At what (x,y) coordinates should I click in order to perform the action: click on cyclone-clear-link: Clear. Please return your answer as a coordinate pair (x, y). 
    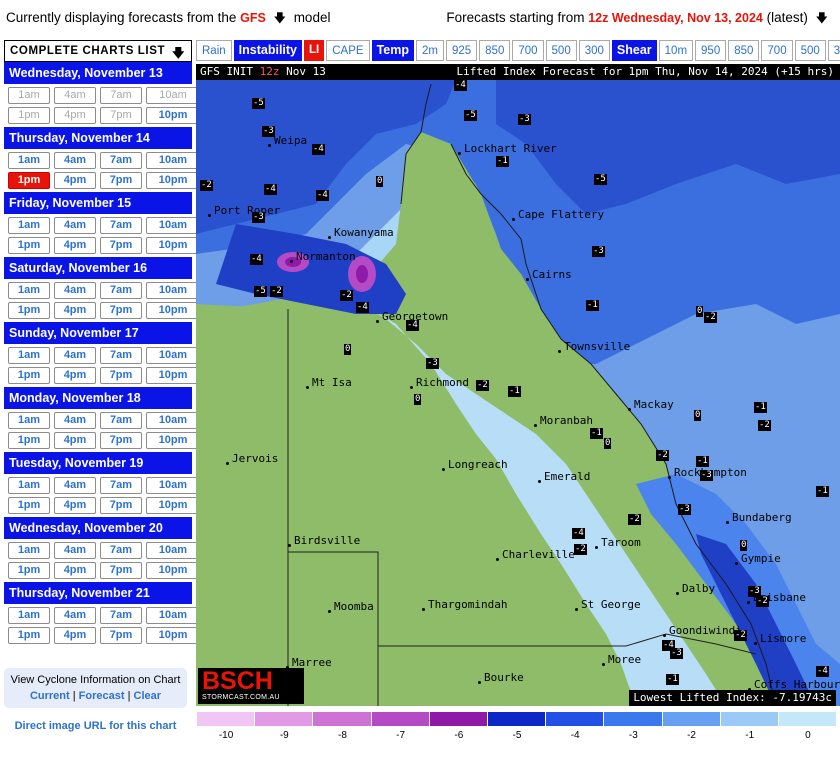
    Looking at the image, I should click on (148, 696).